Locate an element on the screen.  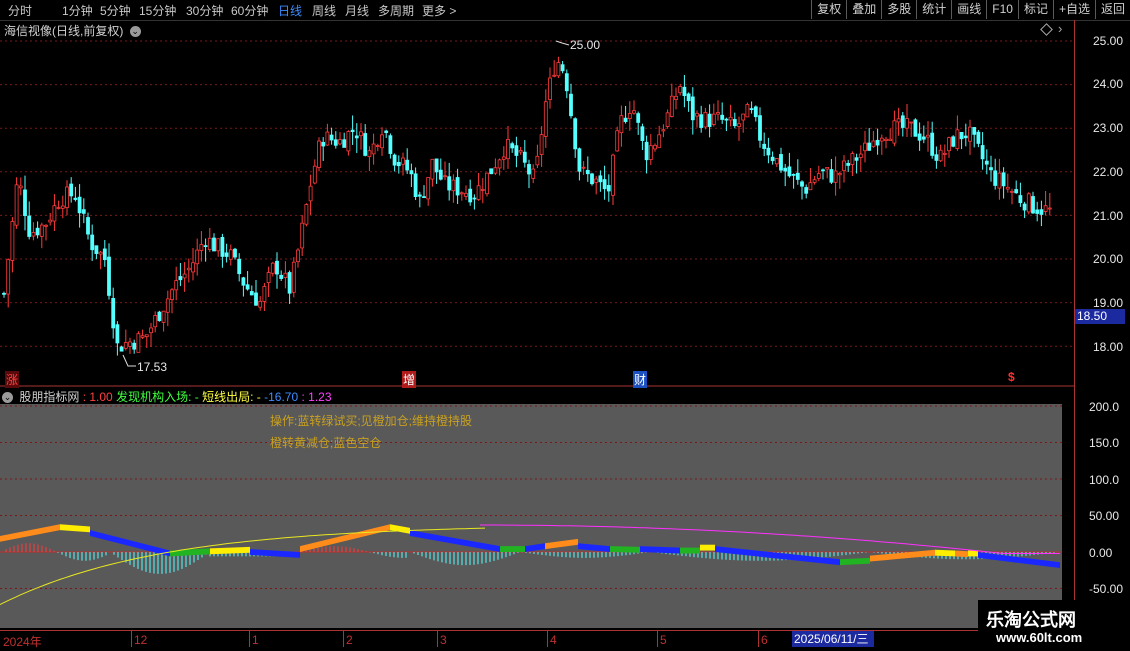
fuquan-button: 复权 is located at coordinates (828, 9).